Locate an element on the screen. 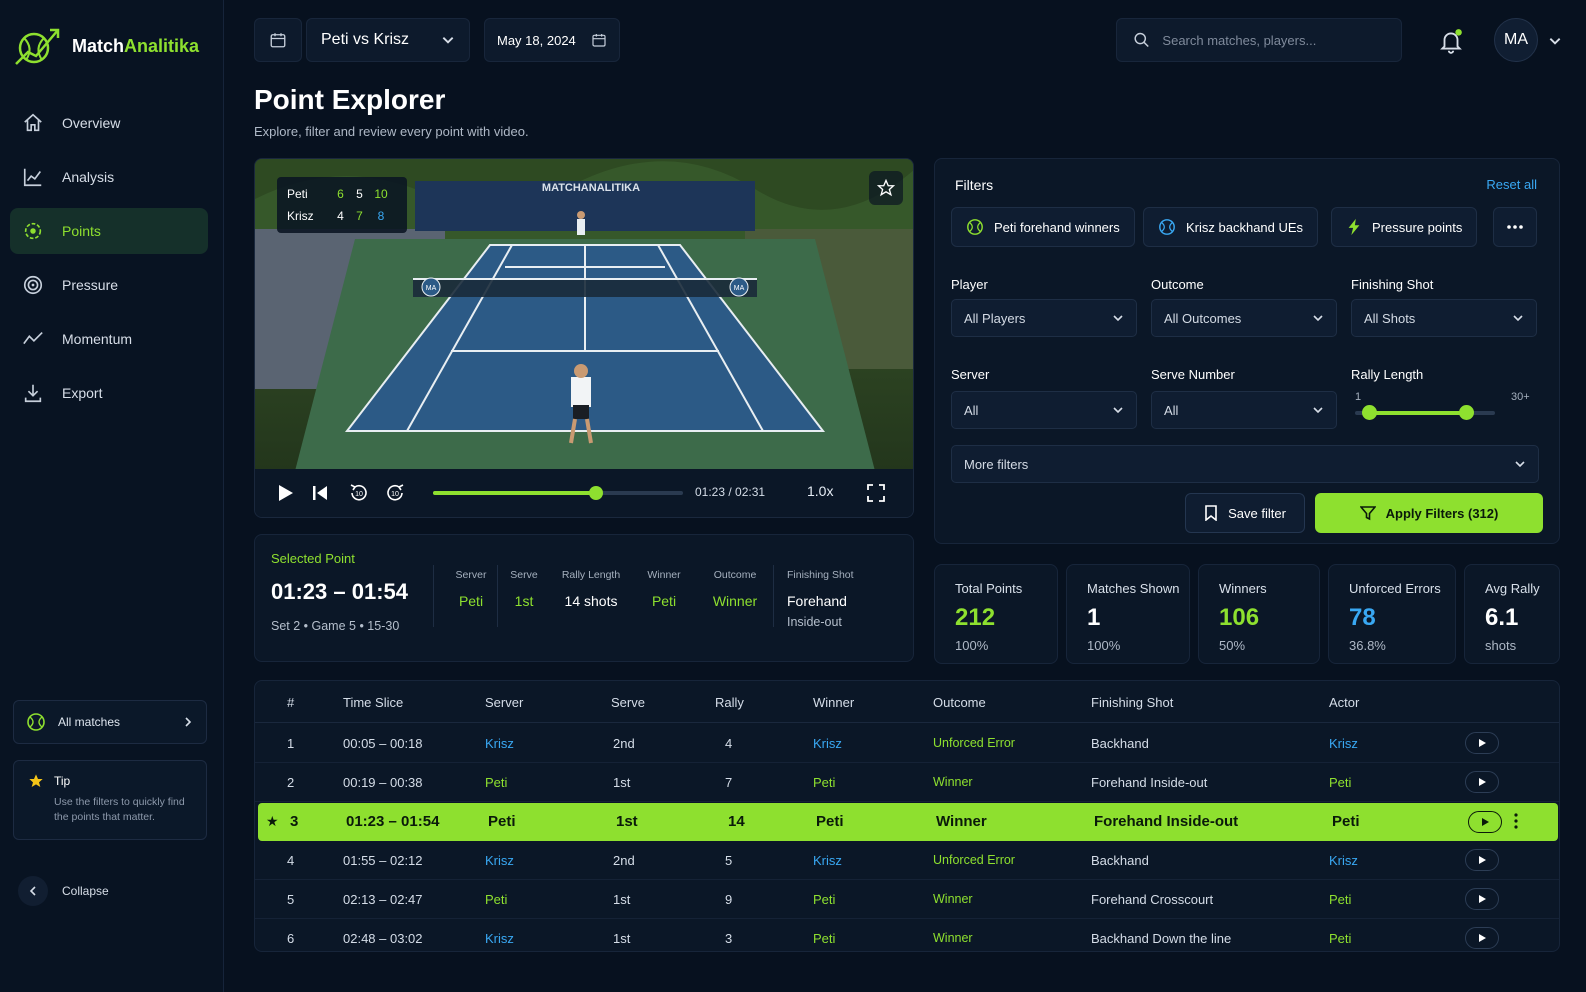 The image size is (1586, 992). stat-total-points: Total Points 212 100% is located at coordinates (996, 614).